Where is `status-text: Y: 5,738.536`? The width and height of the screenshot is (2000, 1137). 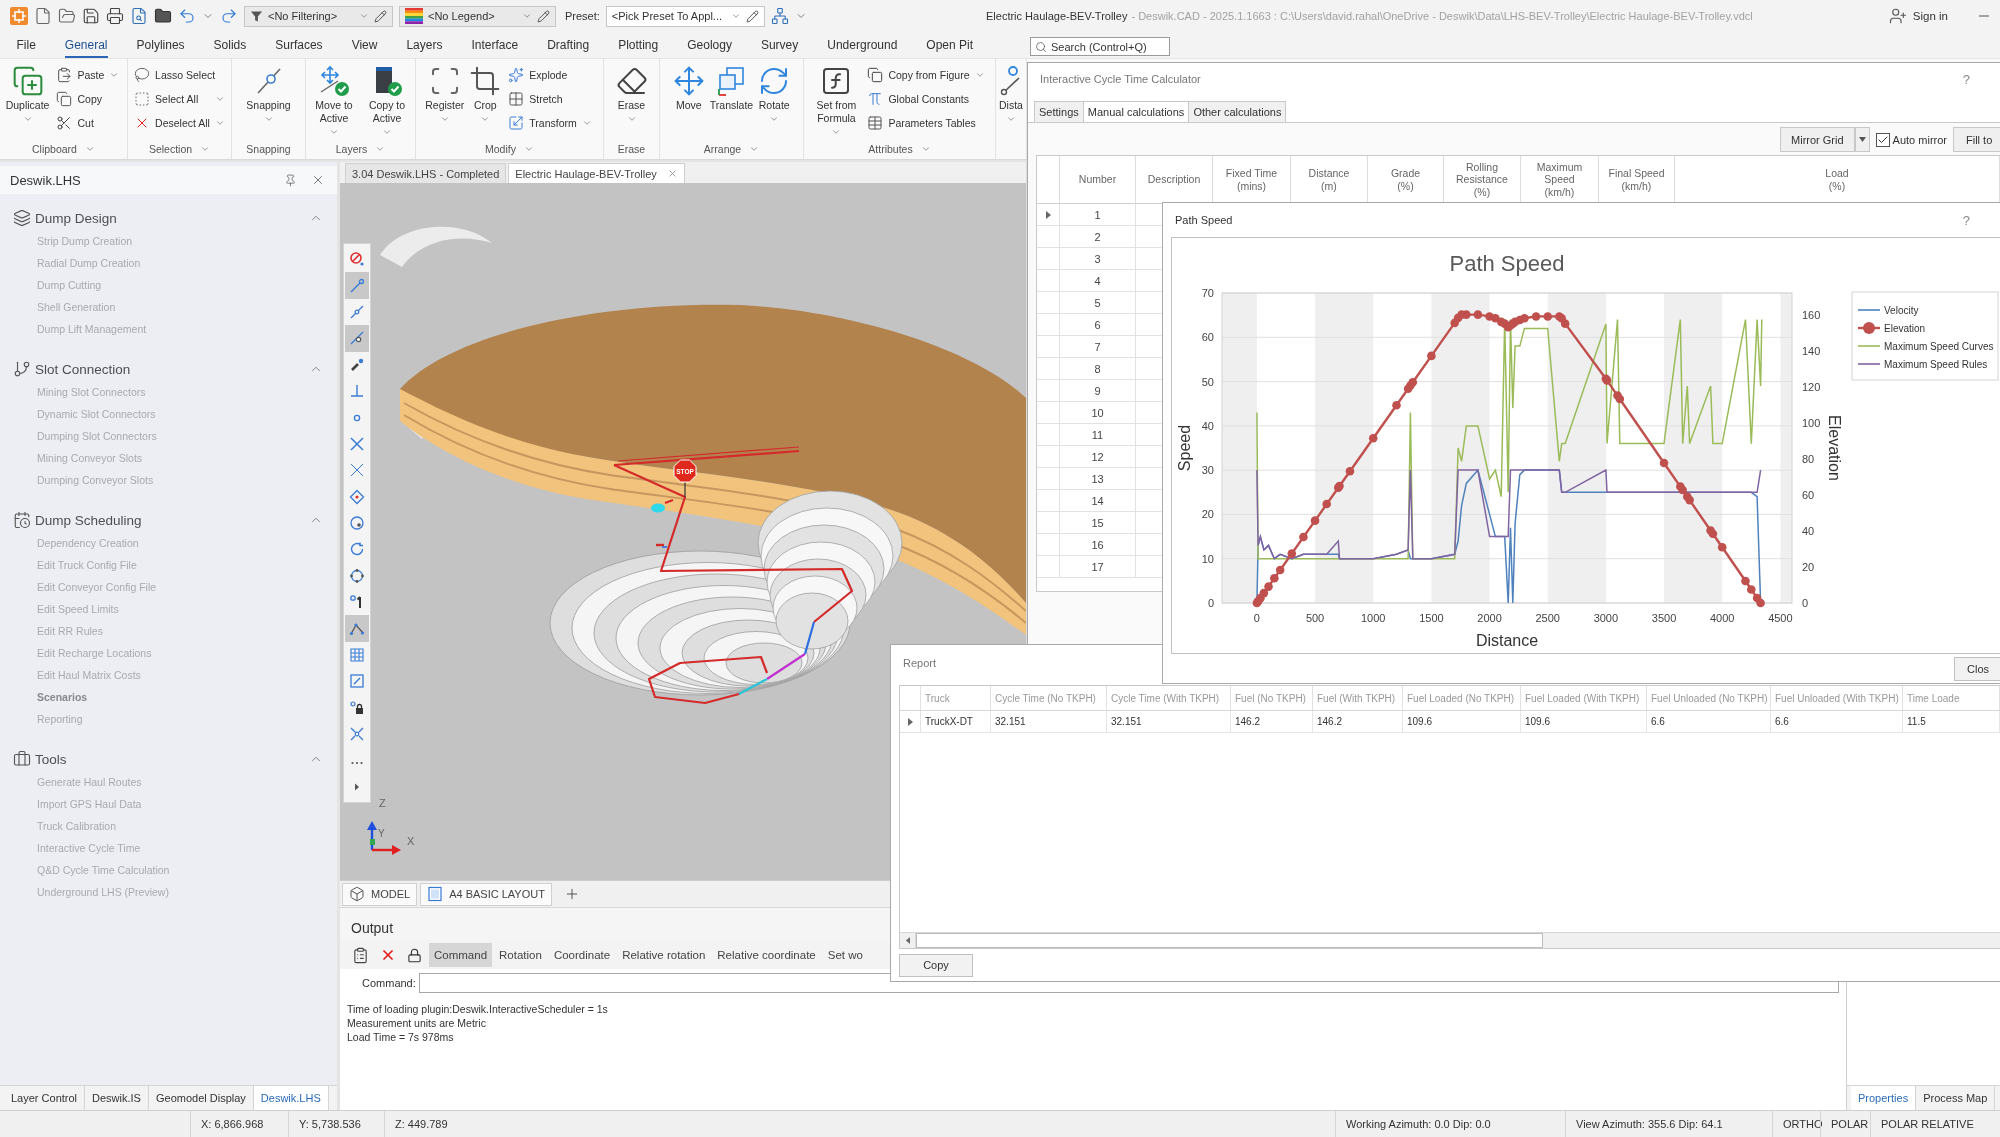 status-text: Y: 5,738.536 is located at coordinates (336, 1124).